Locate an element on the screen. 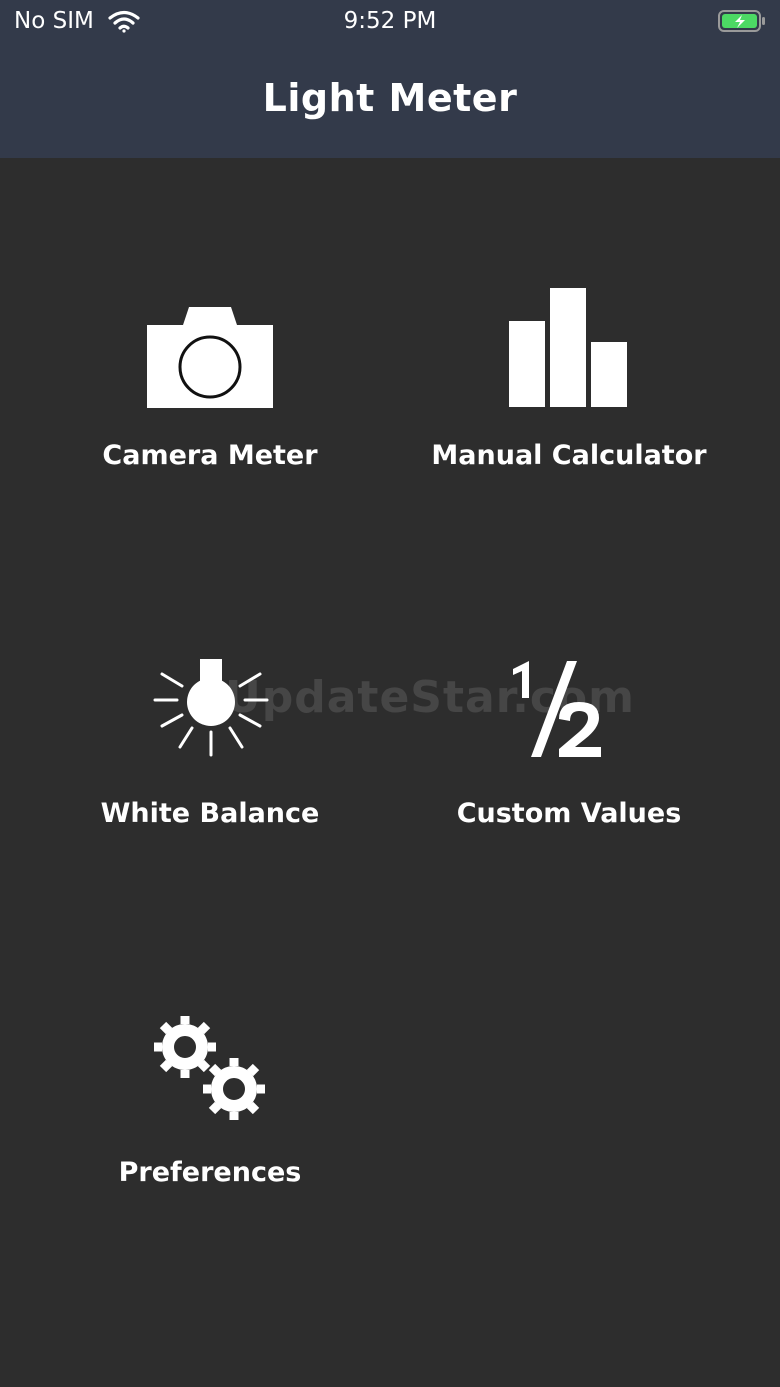 This screenshot has width=780, height=1387. clock: 9:52 PM is located at coordinates (390, 21).